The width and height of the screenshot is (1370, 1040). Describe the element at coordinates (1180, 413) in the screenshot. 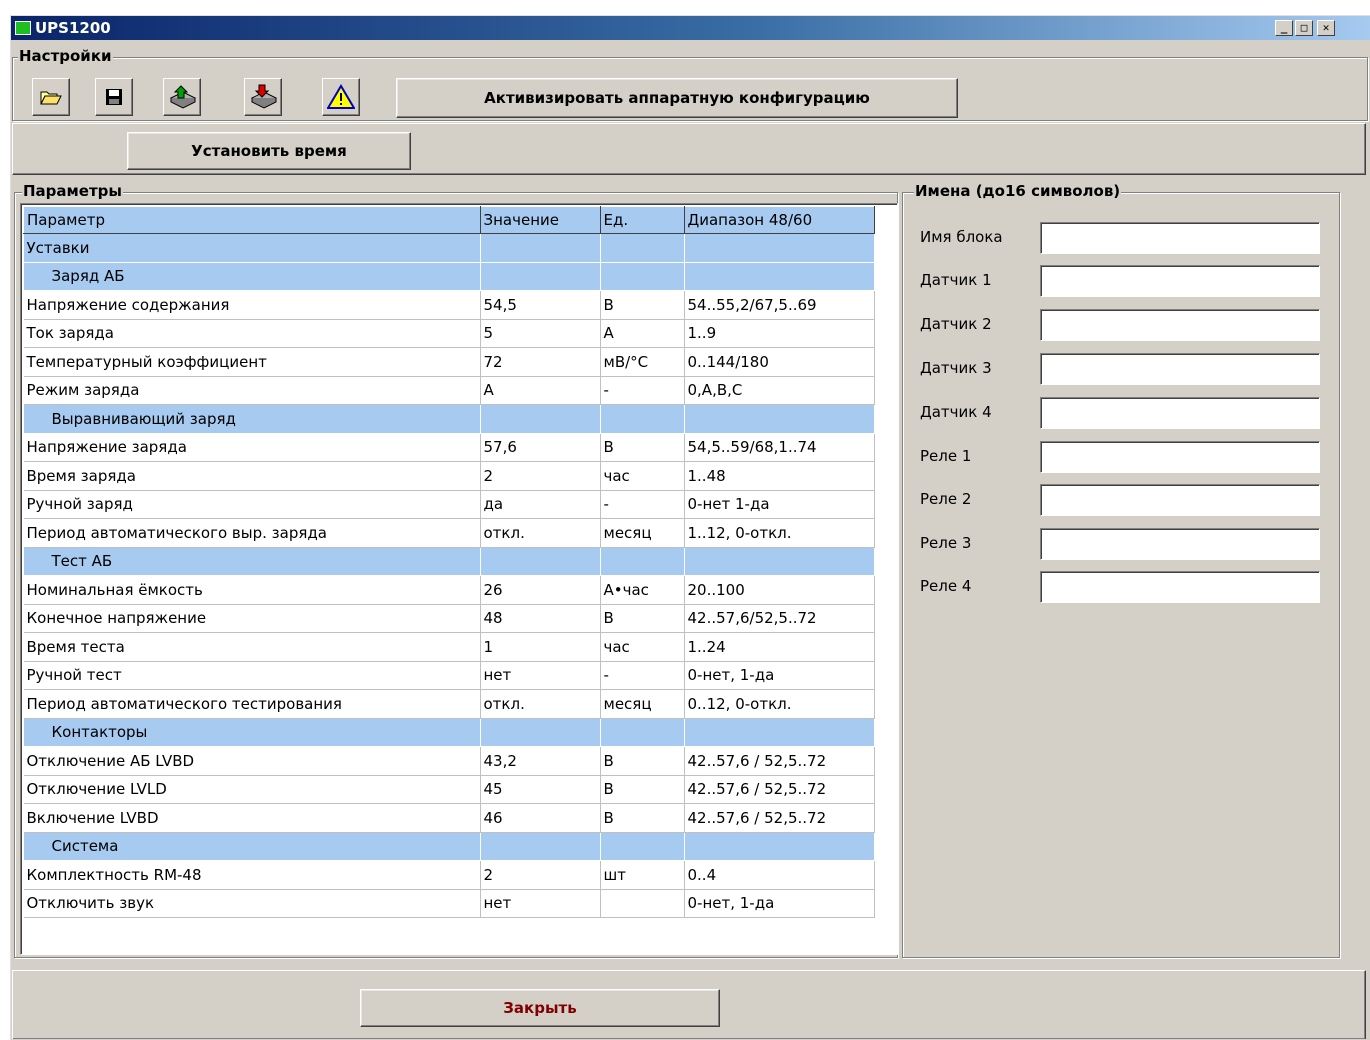

I see `sensor-4-name-input` at that location.